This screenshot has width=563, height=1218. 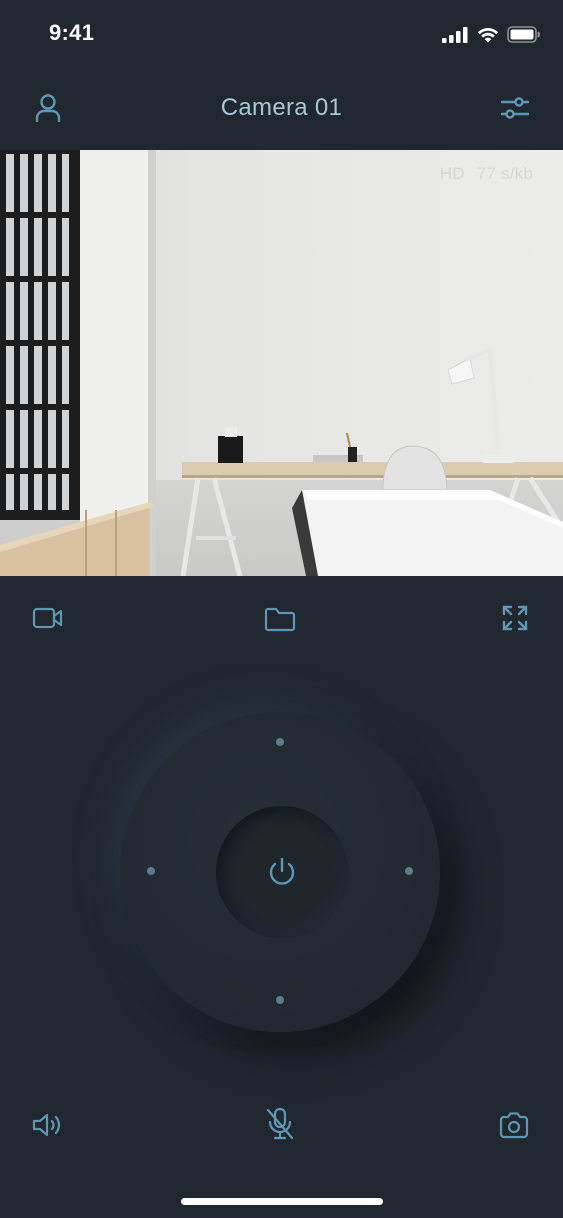 I want to click on record-button, so click(x=48, y=618).